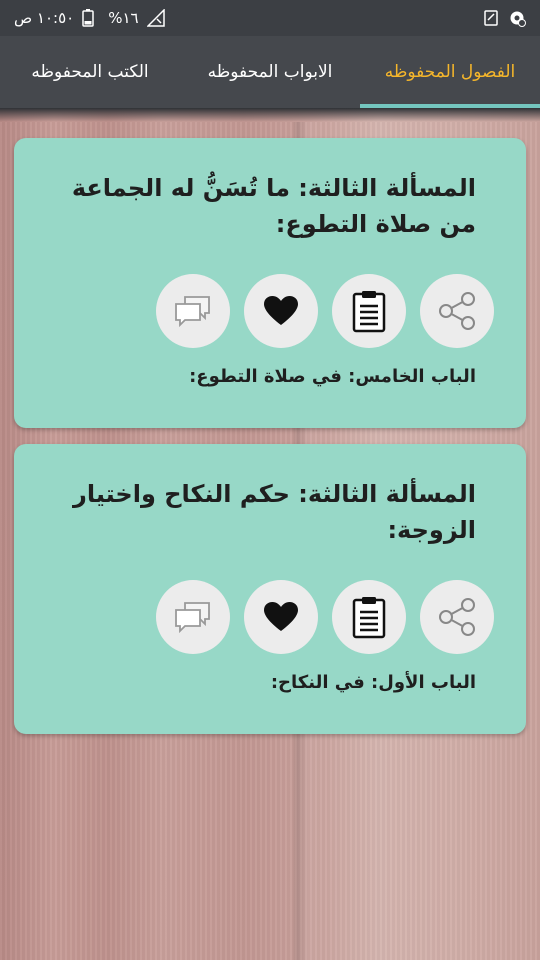 The height and width of the screenshot is (960, 540). Describe the element at coordinates (517, 18) in the screenshot. I see `settings-notification-icon` at that location.